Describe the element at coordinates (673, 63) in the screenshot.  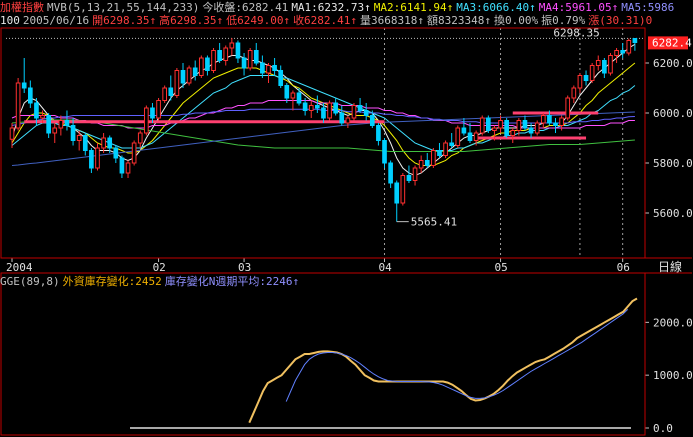
I see `y-tick-label: 6200.0` at that location.